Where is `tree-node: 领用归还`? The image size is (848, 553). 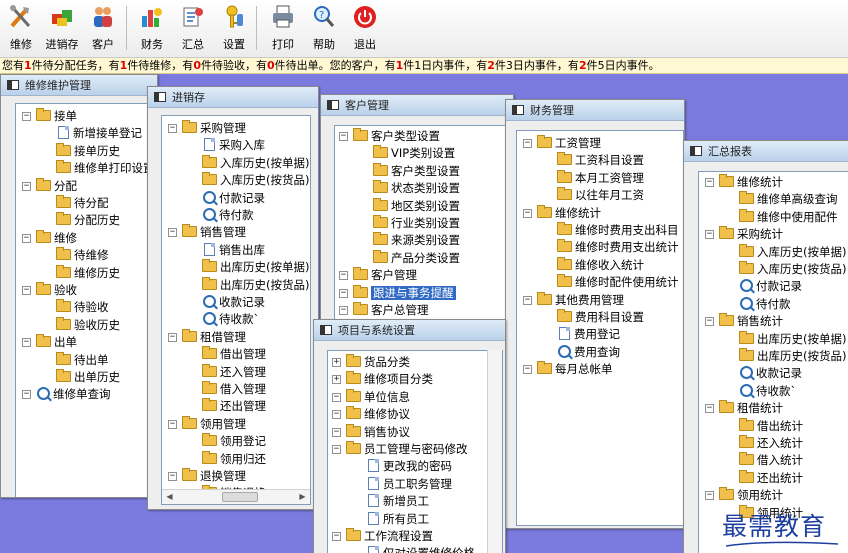
tree-node: 领用归还 is located at coordinates (234, 458).